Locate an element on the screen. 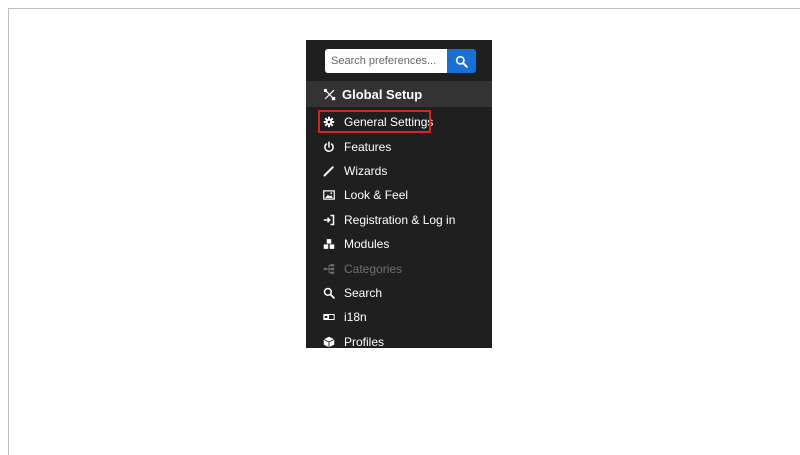 The image size is (800, 455). menu-item-modules: Modules is located at coordinates (399, 244).